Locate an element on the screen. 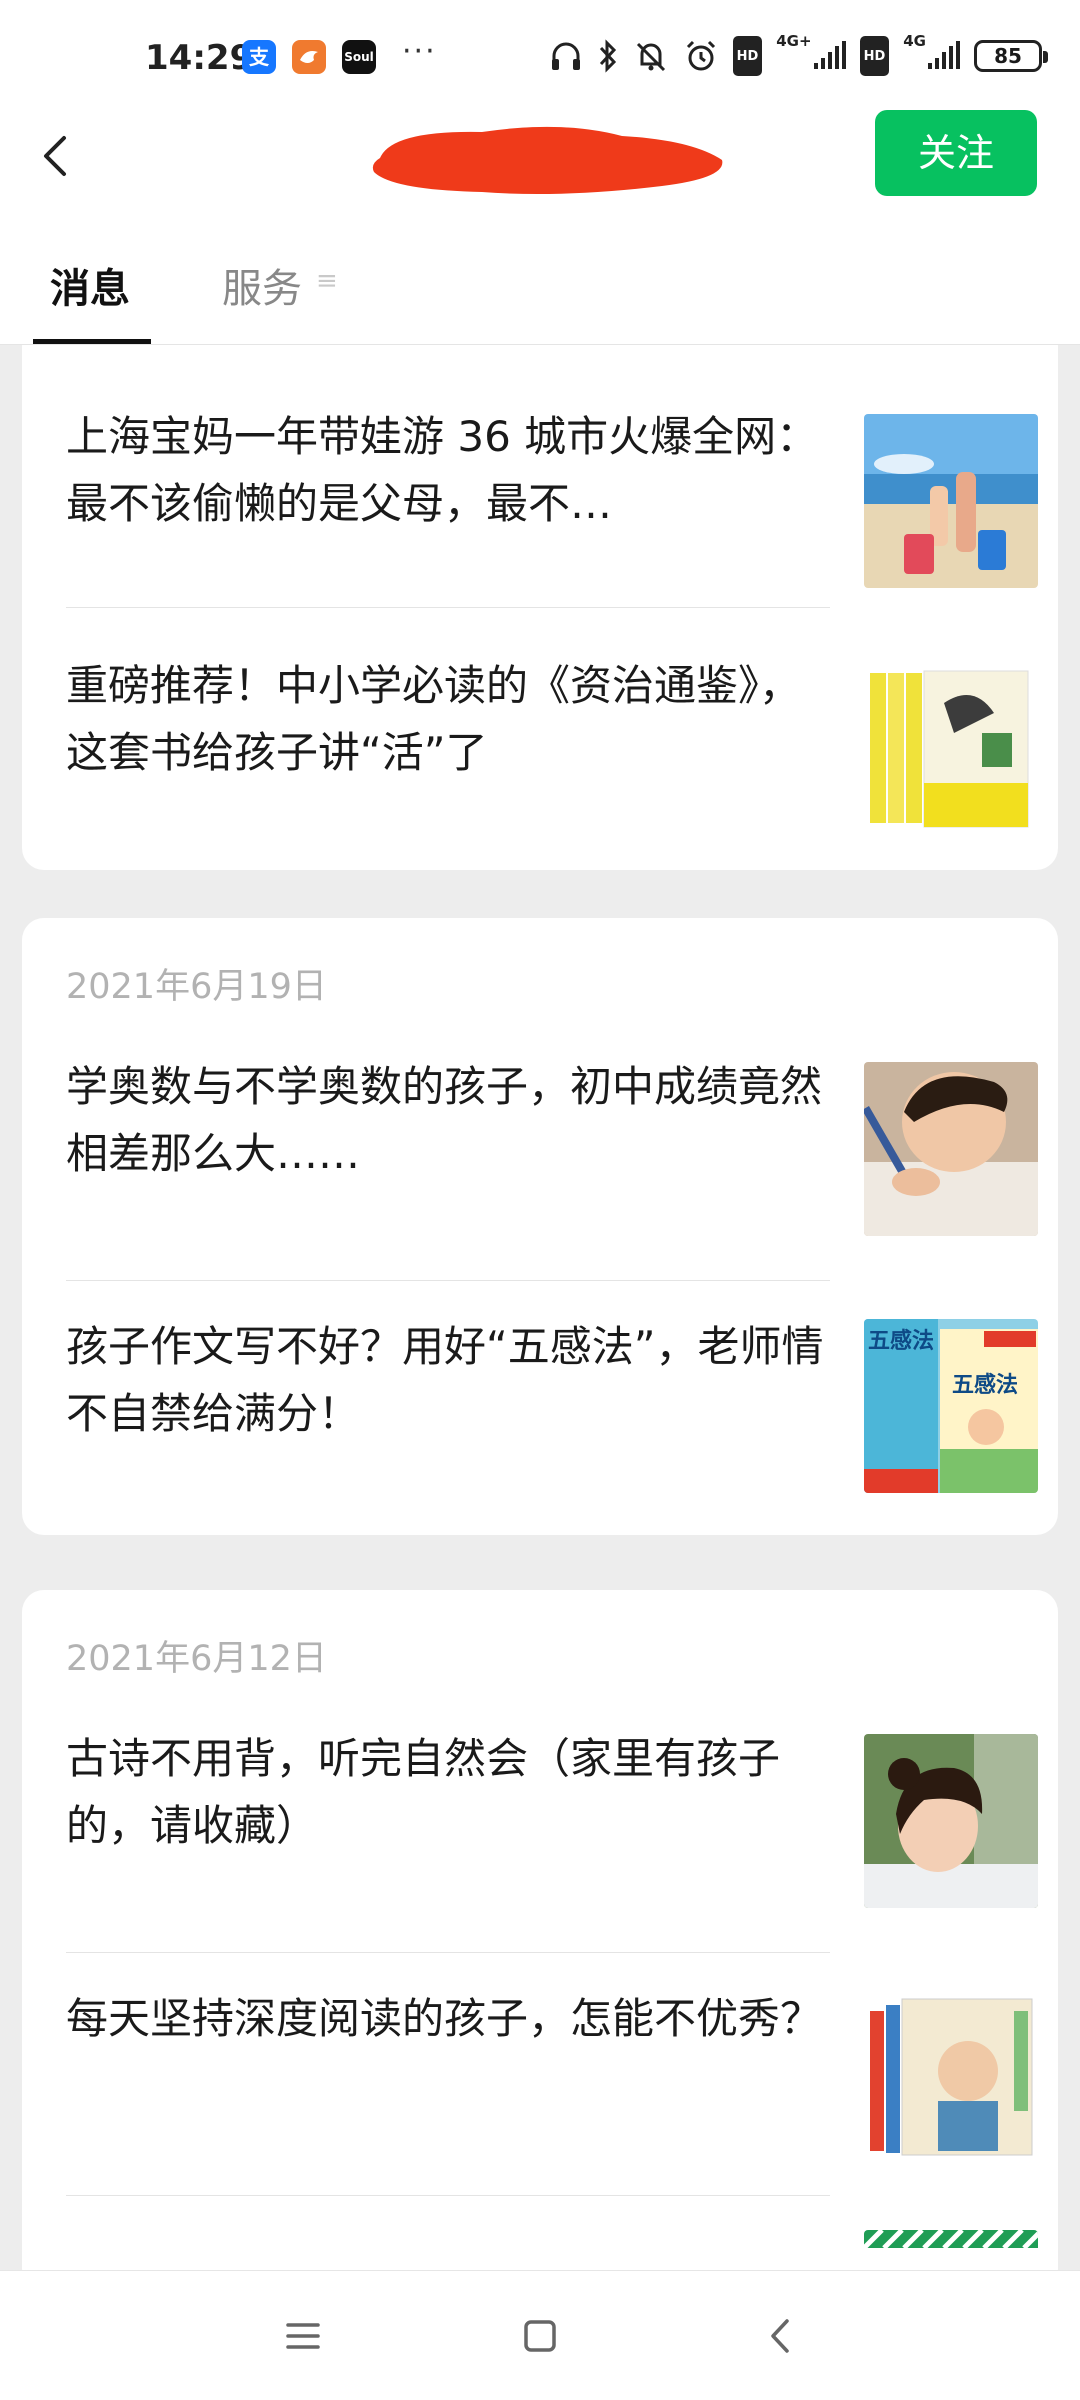 The width and height of the screenshot is (1080, 2400). message-date: 2021年6月12日 is located at coordinates (196, 1659).